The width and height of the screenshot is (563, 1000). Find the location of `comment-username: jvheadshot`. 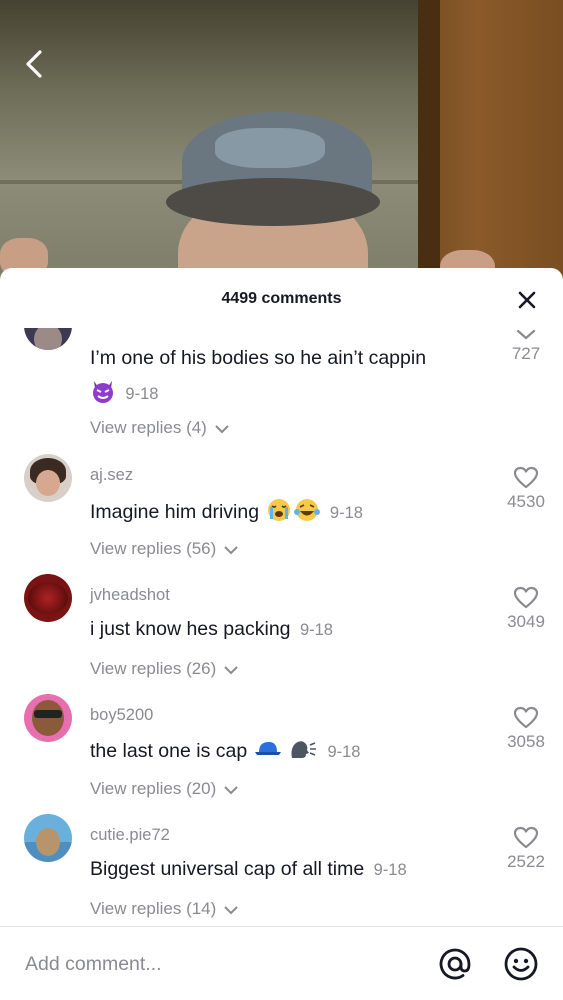

comment-username: jvheadshot is located at coordinates (130, 595).